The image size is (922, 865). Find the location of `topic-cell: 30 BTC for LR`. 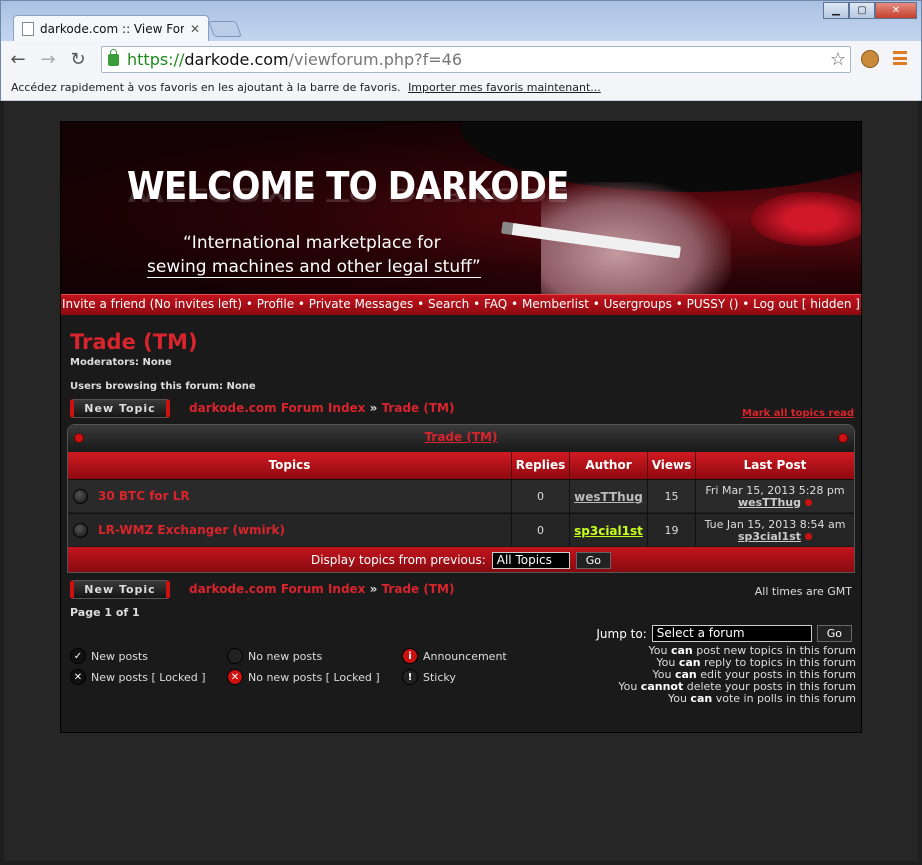

topic-cell: 30 BTC for LR is located at coordinates (290, 496).